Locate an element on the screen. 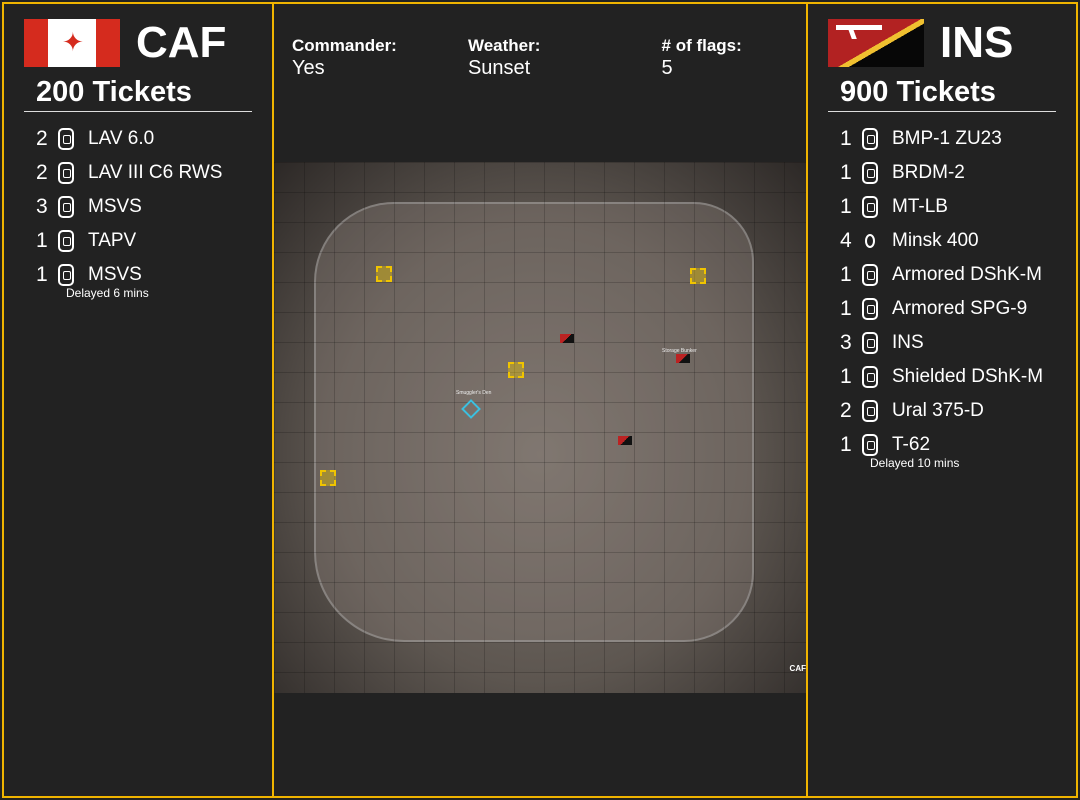 The width and height of the screenshot is (1080, 800). map-label: Storage Bunker is located at coordinates (679, 351).